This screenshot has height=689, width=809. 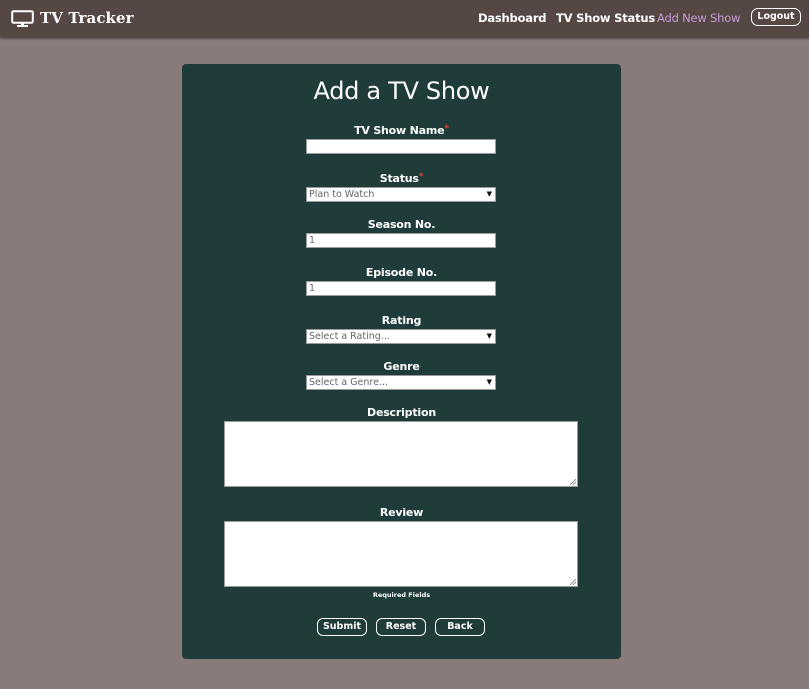 What do you see at coordinates (401, 194) in the screenshot?
I see `status-select: Plan to Watch ▼` at bounding box center [401, 194].